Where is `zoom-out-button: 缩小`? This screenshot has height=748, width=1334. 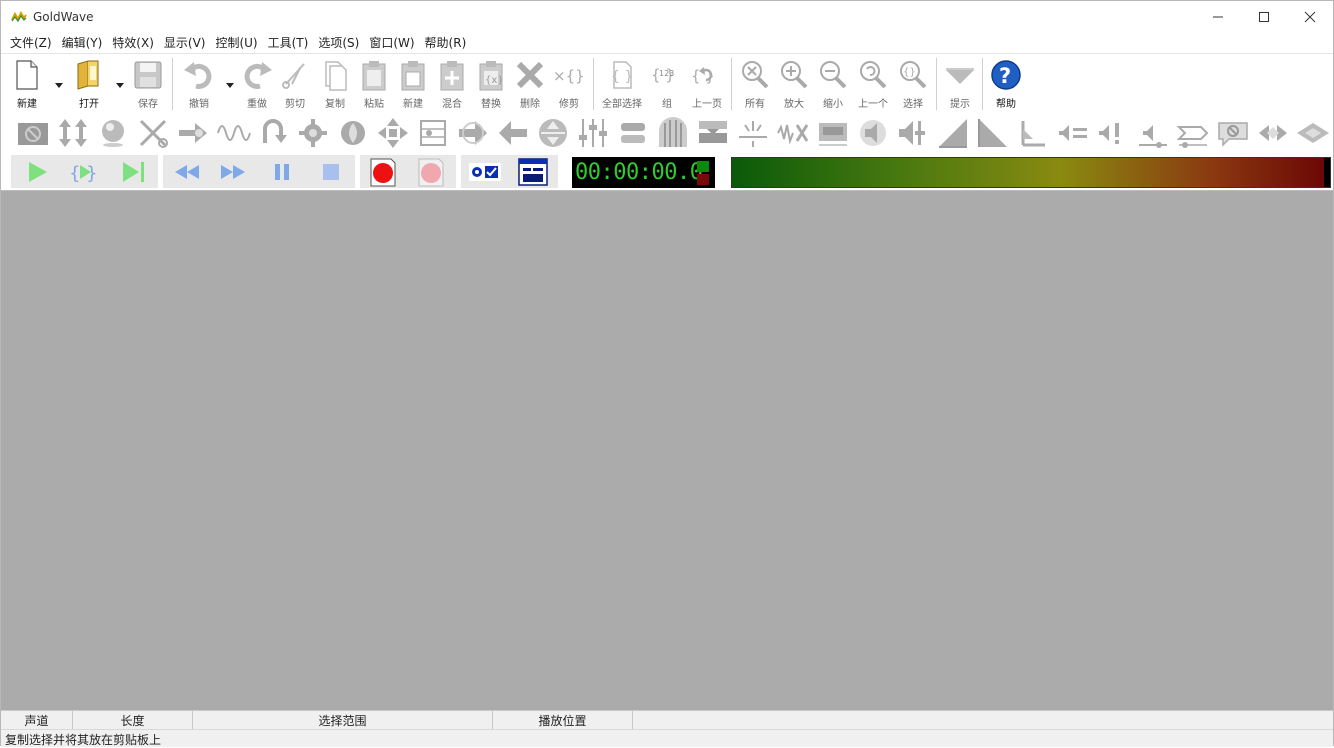 zoom-out-button: 缩小 is located at coordinates (833, 84).